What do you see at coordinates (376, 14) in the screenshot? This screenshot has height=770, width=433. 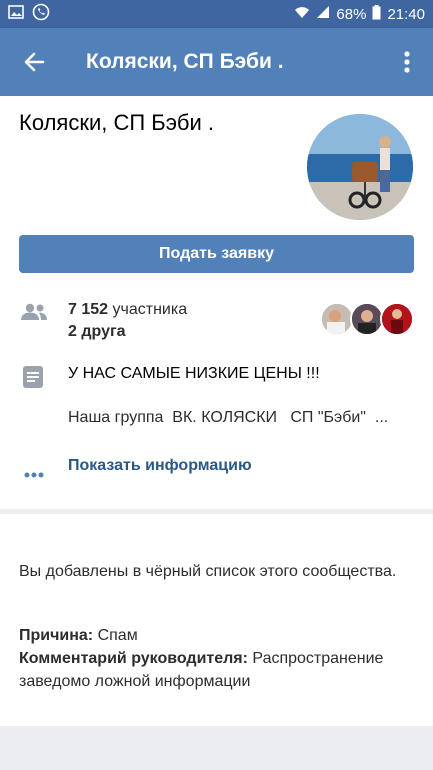 I see `battery-icon` at bounding box center [376, 14].